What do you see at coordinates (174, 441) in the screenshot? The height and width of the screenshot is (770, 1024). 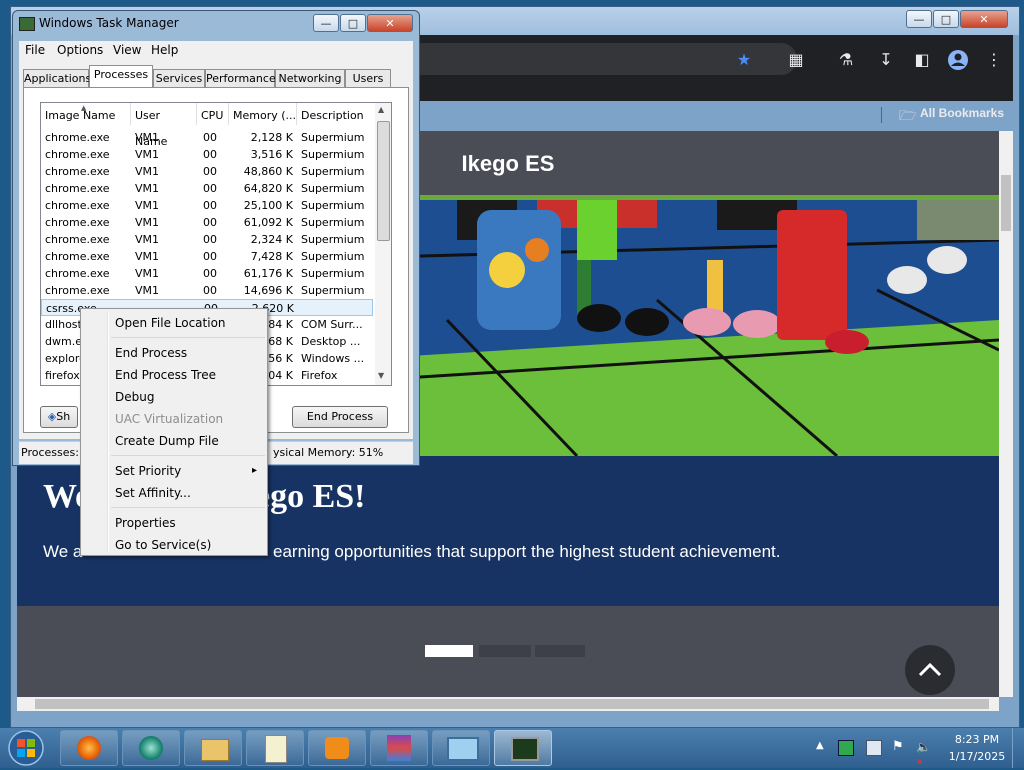 I see `context-menu-item: Create Dump File` at bounding box center [174, 441].